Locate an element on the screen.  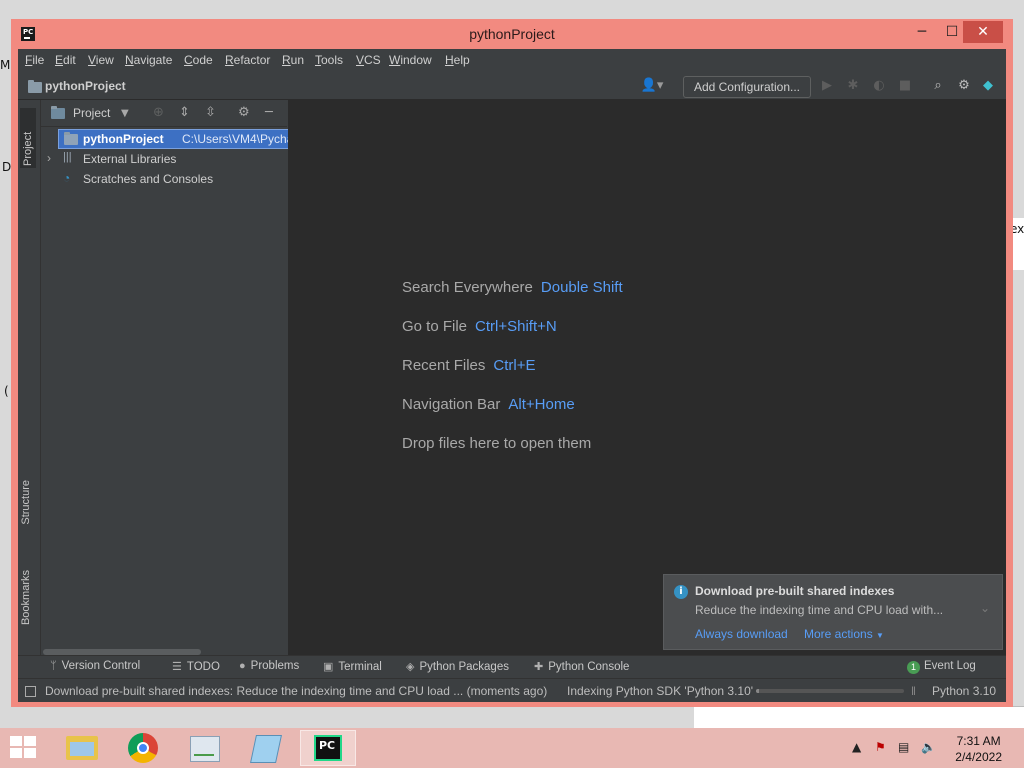
user-account-icon: 👤▾ is located at coordinates (652, 86).